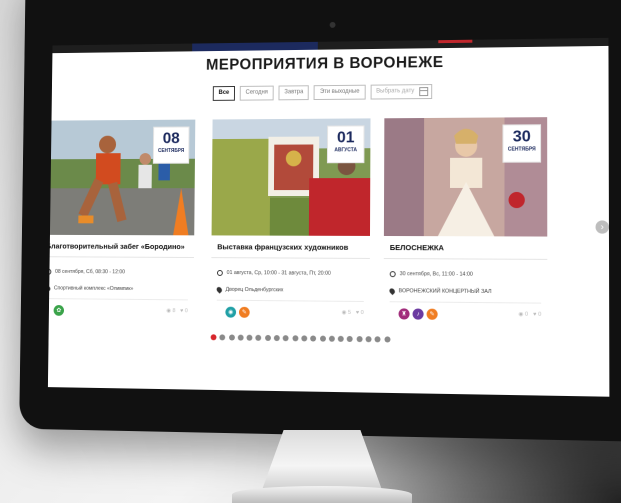 The width and height of the screenshot is (621, 503). What do you see at coordinates (93, 289) in the screenshot?
I see `event-location-text: Спортивный комплекс «Олимпик»` at bounding box center [93, 289].